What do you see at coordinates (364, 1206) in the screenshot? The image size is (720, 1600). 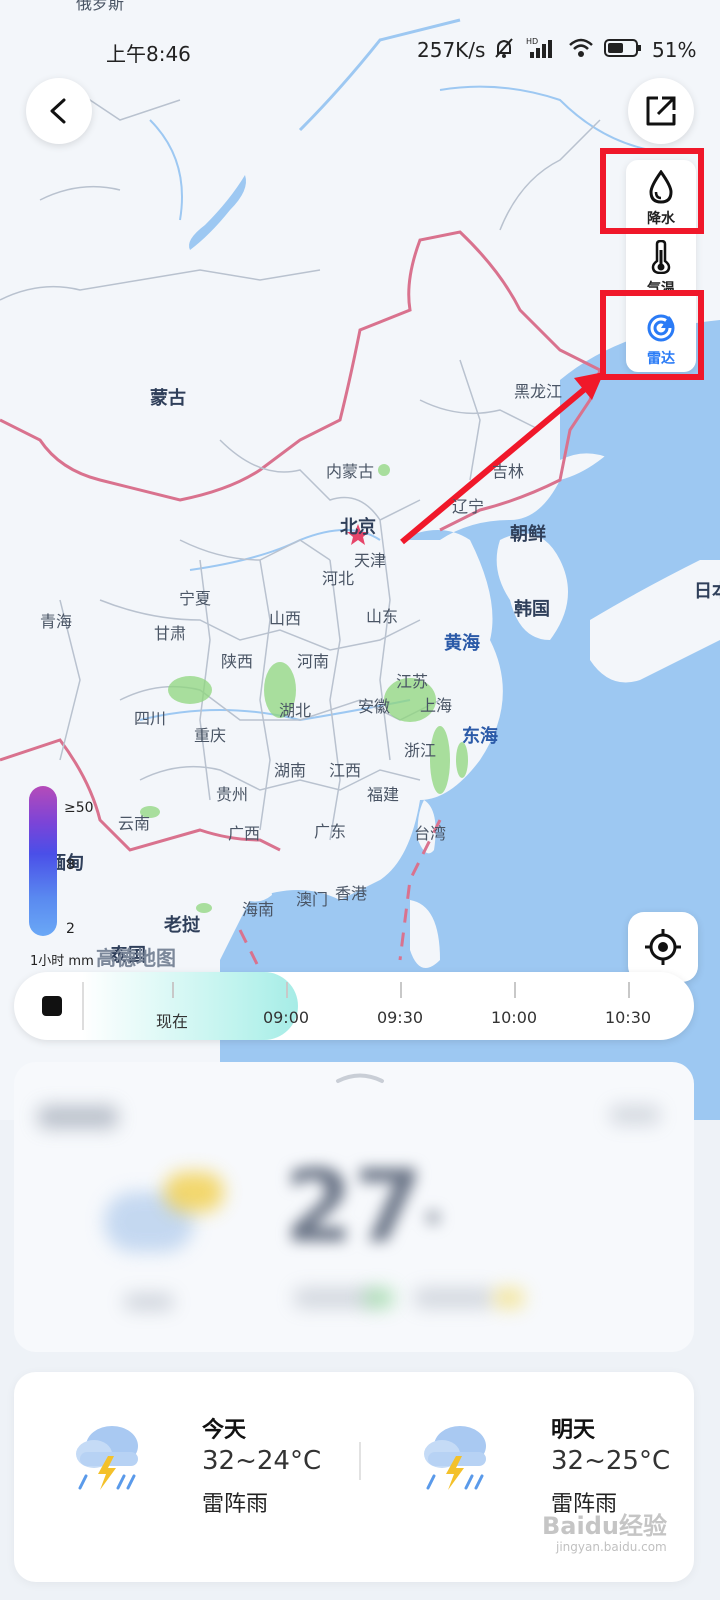 I see `blurred-temperature: 27°` at bounding box center [364, 1206].